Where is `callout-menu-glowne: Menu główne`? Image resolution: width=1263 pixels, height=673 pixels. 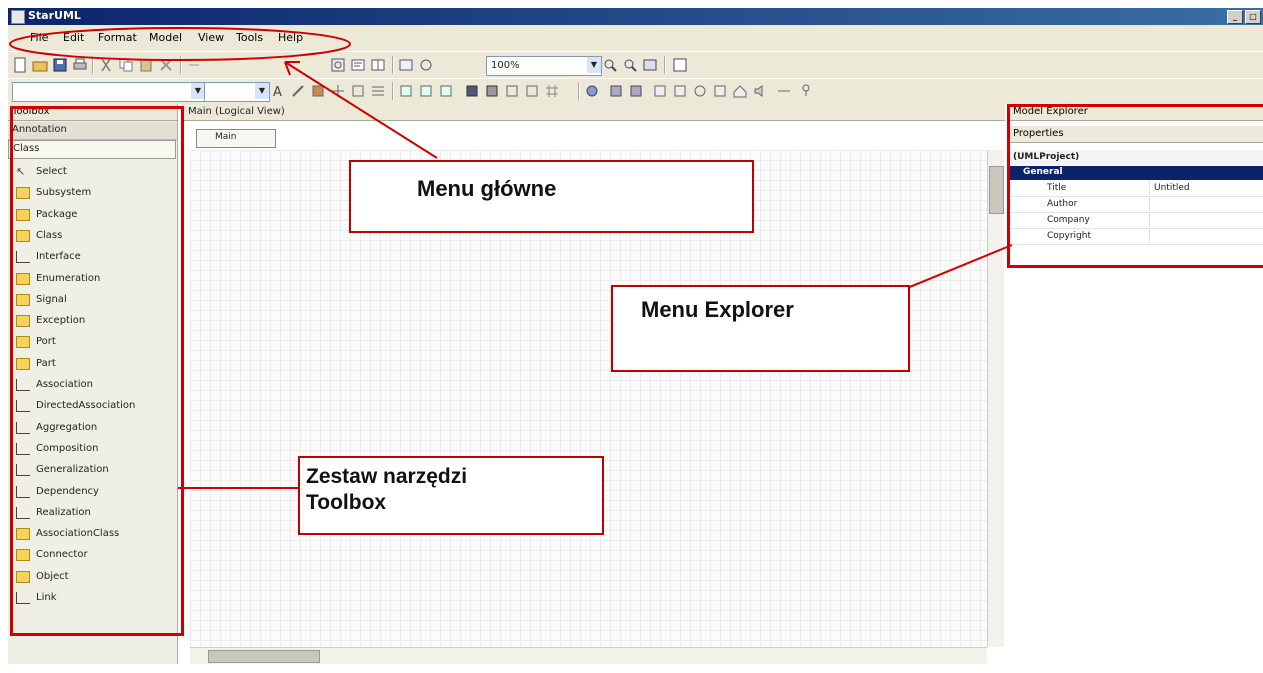
callout-menu-glowne: Menu główne is located at coordinates (551, 196).